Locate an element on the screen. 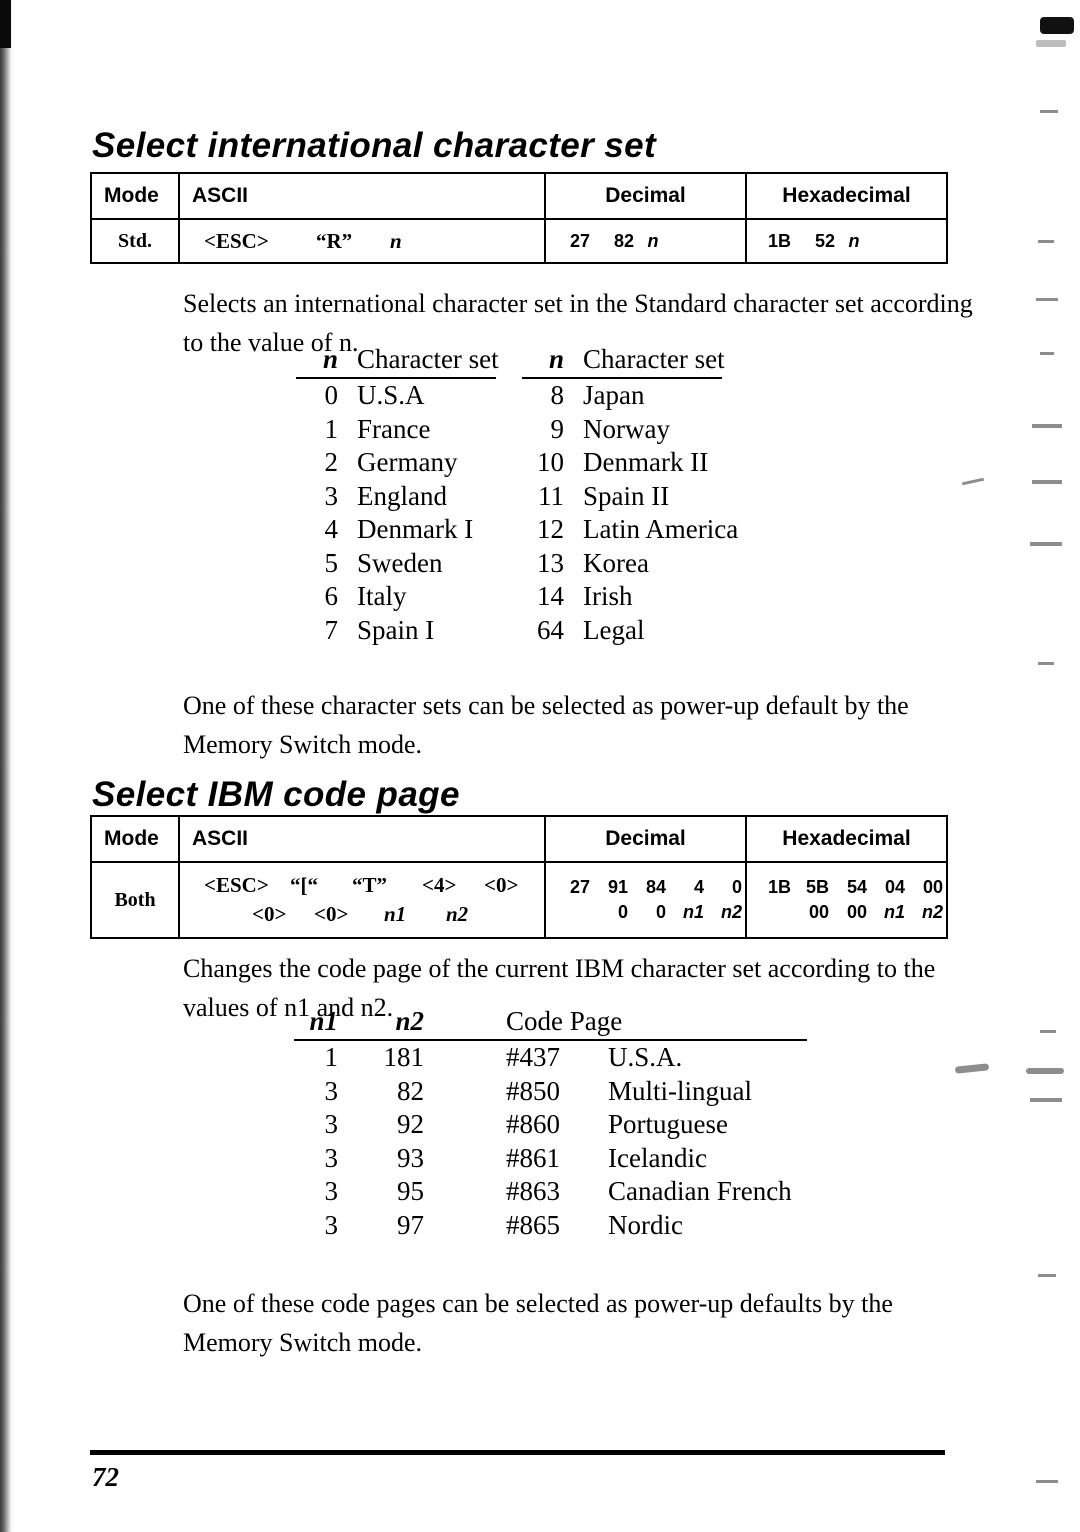  code-page-name: Nordic is located at coordinates (645, 1224).